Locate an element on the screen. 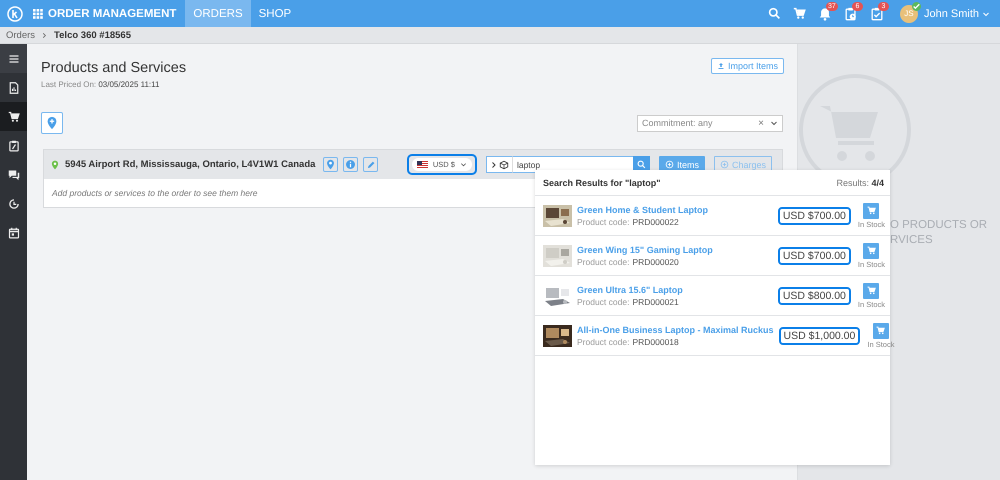 The width and height of the screenshot is (1000, 480). page-title: Products and Services is located at coordinates (113, 68).